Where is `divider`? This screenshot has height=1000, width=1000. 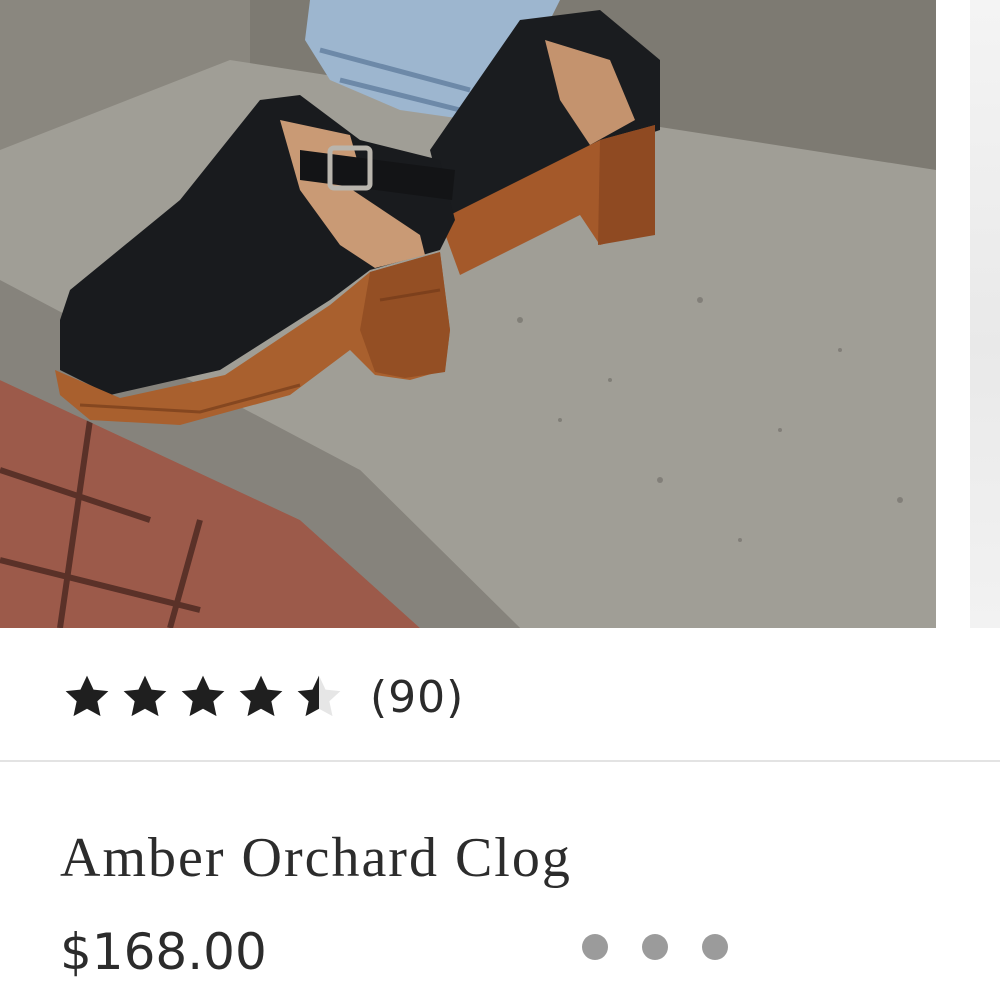 divider is located at coordinates (500, 761).